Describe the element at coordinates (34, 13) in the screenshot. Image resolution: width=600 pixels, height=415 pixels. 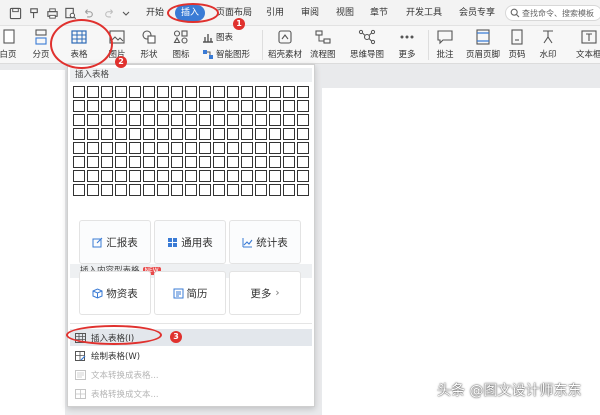
I see `format-painter-icon` at that location.